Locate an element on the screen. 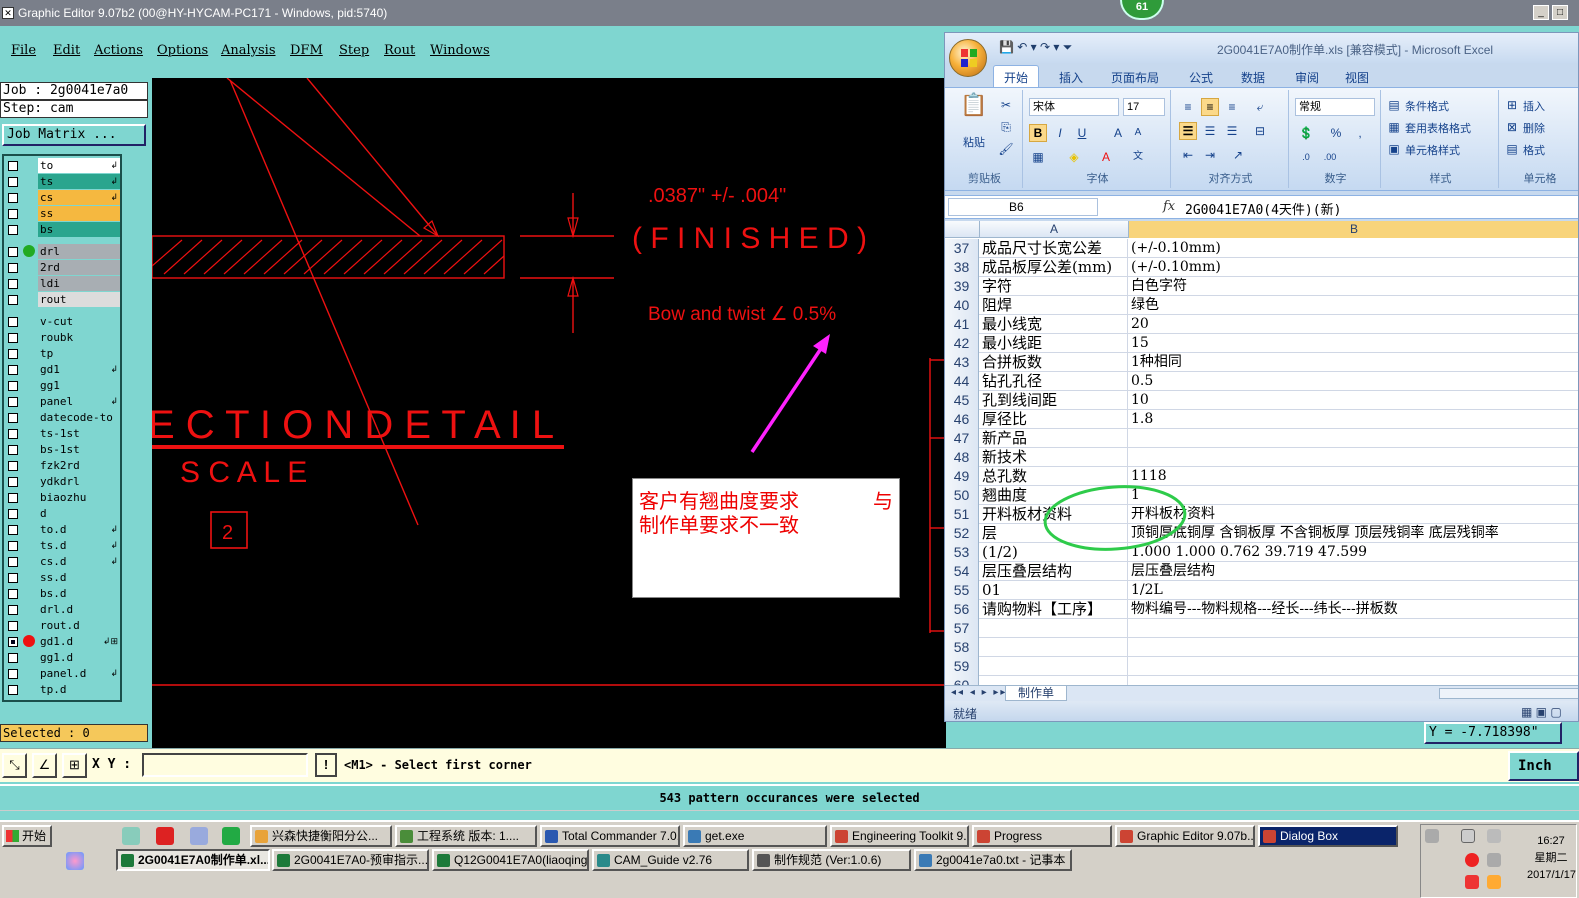  layer-row: gd1.d ↲⊞ is located at coordinates (62, 641).